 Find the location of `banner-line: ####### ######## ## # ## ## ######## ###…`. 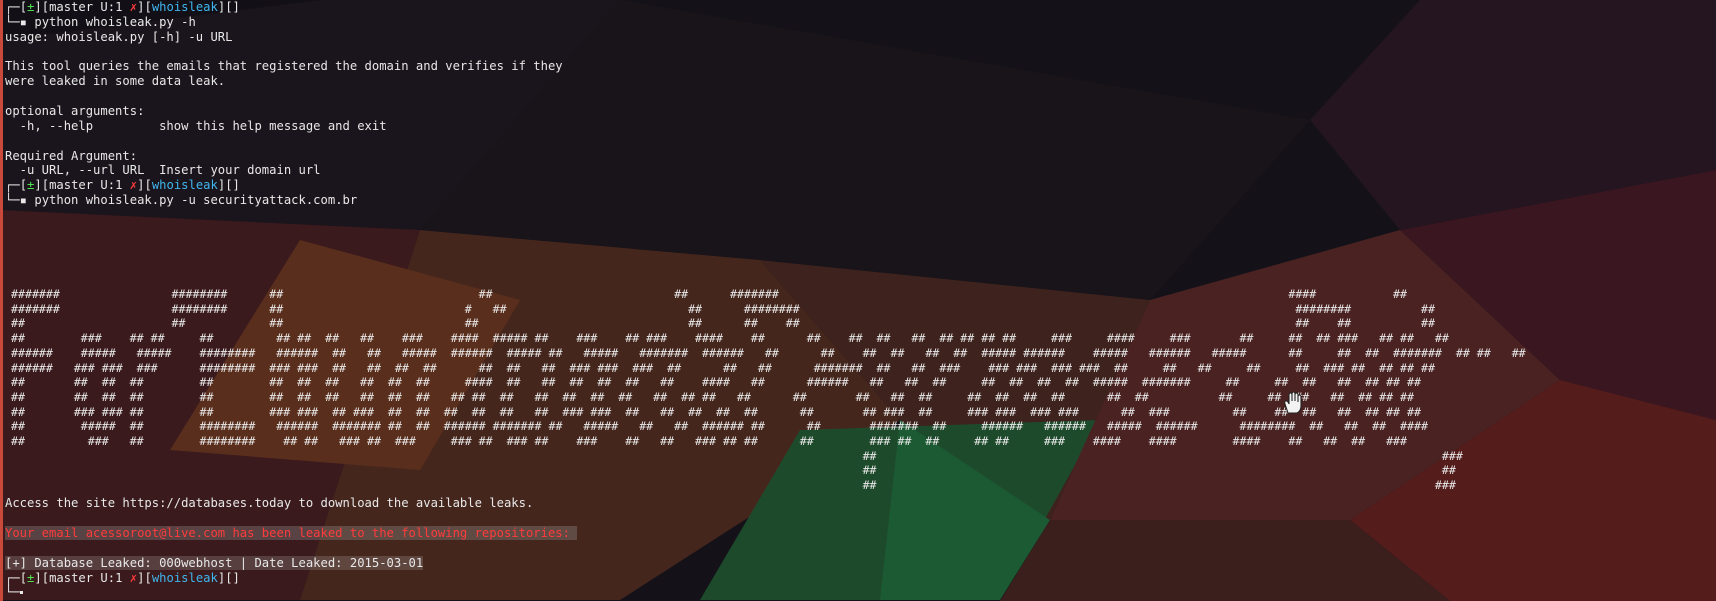

banner-line: ####### ######## ## # ## ## ######## ###… is located at coordinates (723, 308).